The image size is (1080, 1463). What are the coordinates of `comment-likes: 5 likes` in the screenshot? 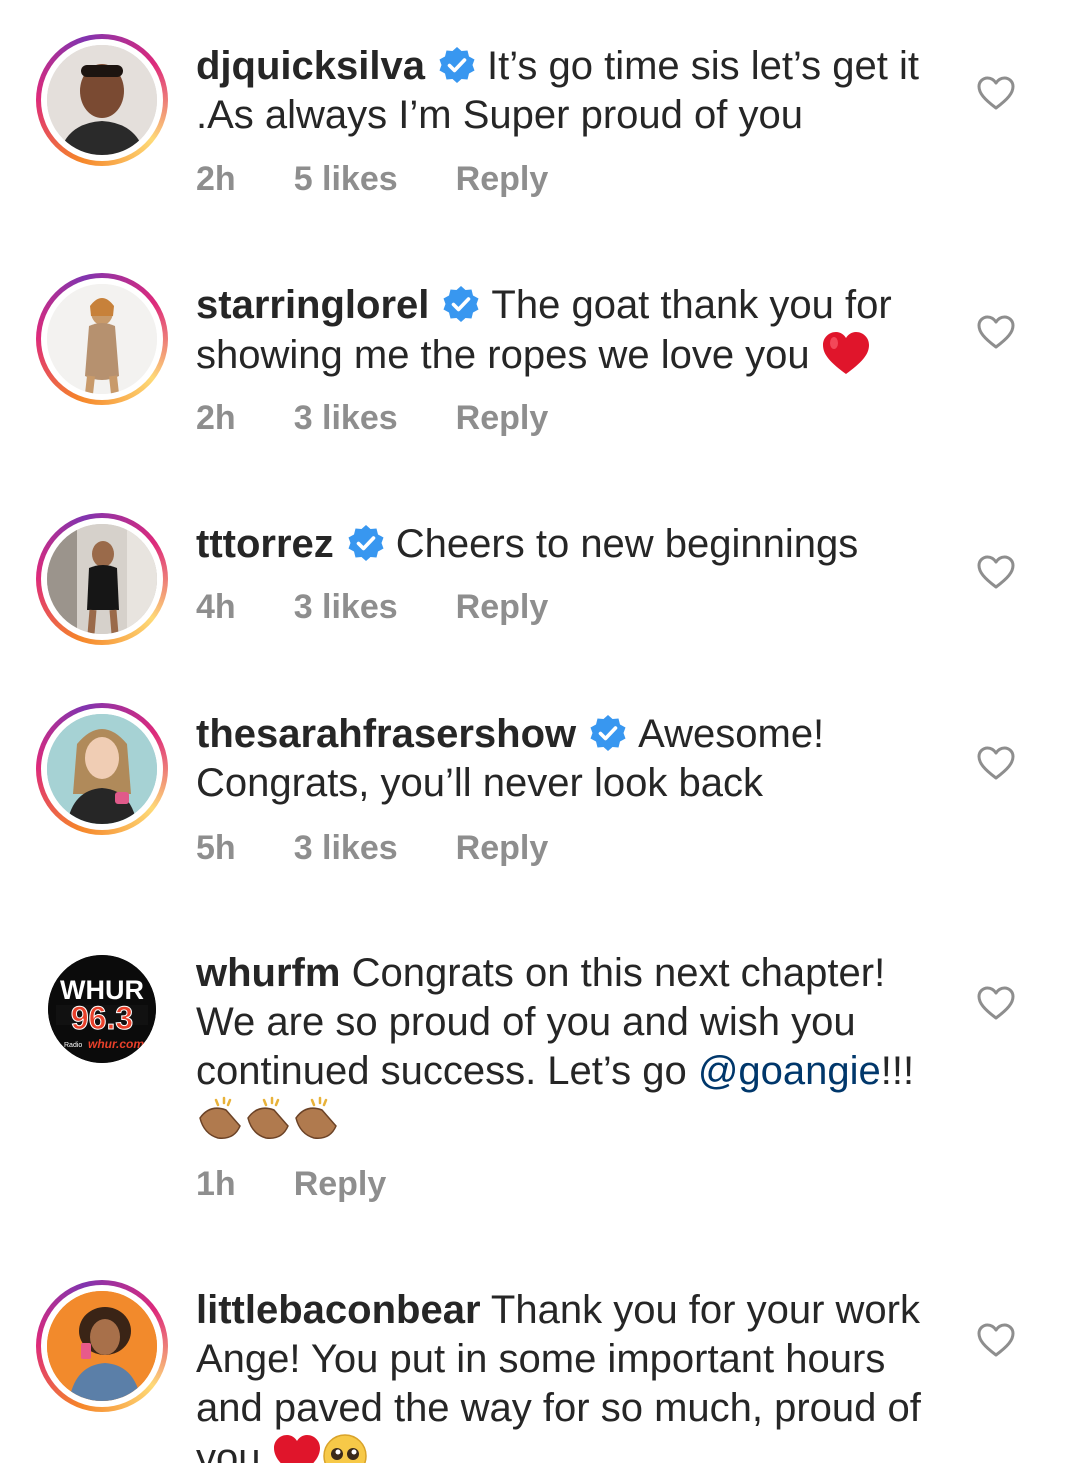 It's located at (346, 179).